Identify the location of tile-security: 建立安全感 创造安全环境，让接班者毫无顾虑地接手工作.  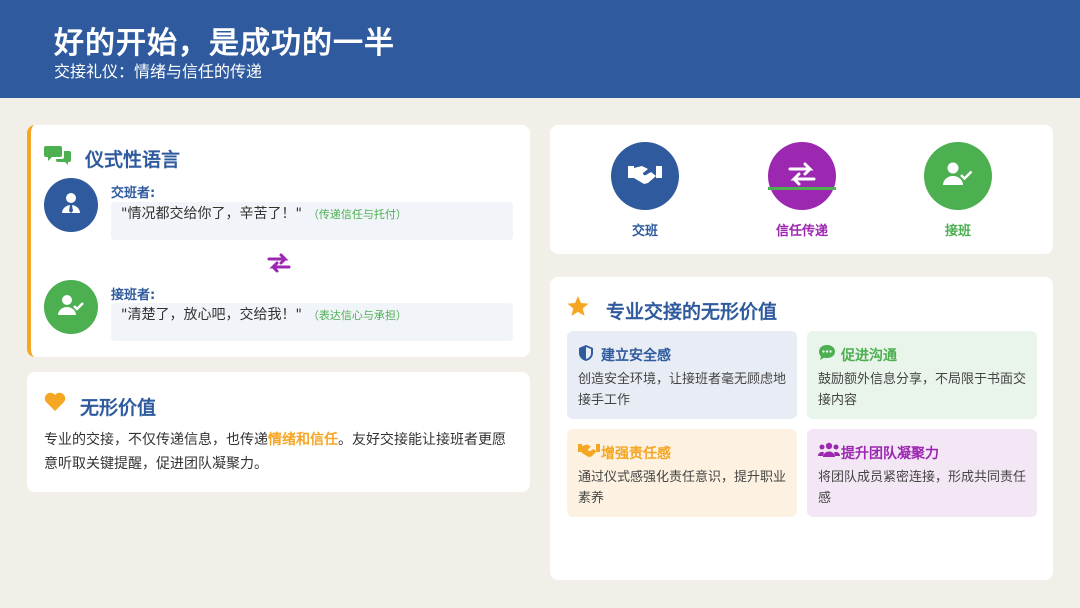
(682, 375).